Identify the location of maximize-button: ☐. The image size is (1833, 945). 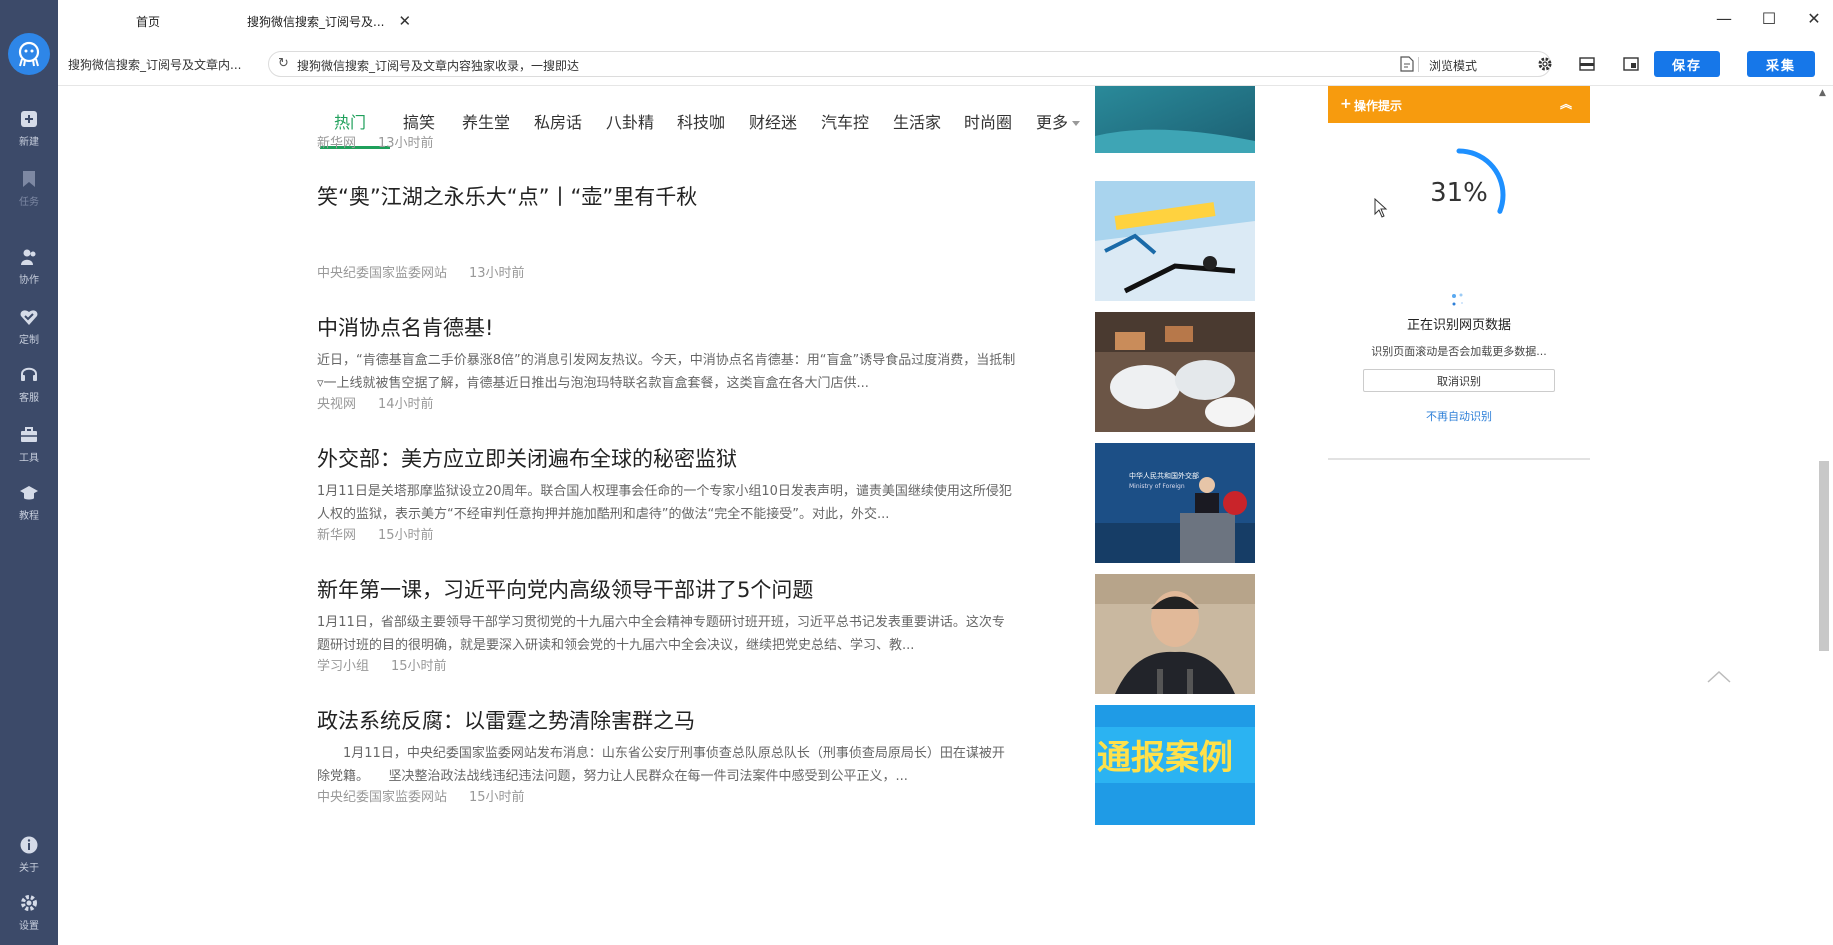
(1769, 18).